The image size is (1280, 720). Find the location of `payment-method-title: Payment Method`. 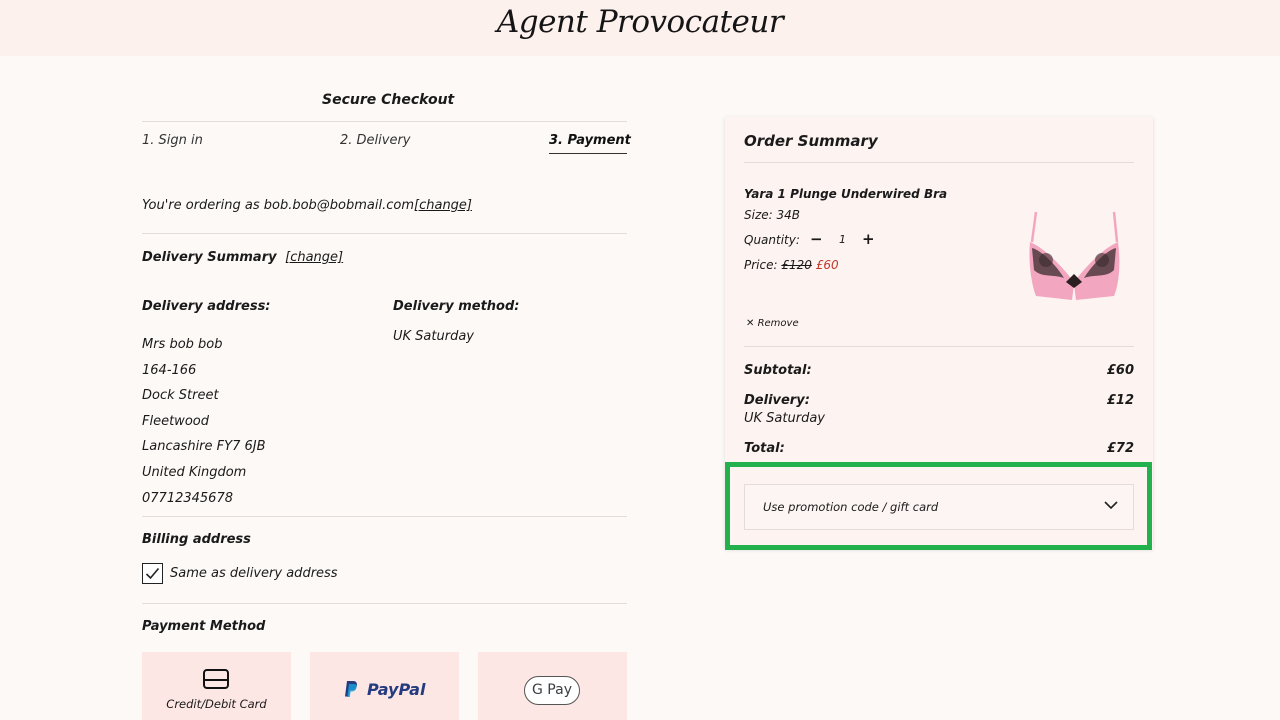

payment-method-title: Payment Method is located at coordinates (204, 626).